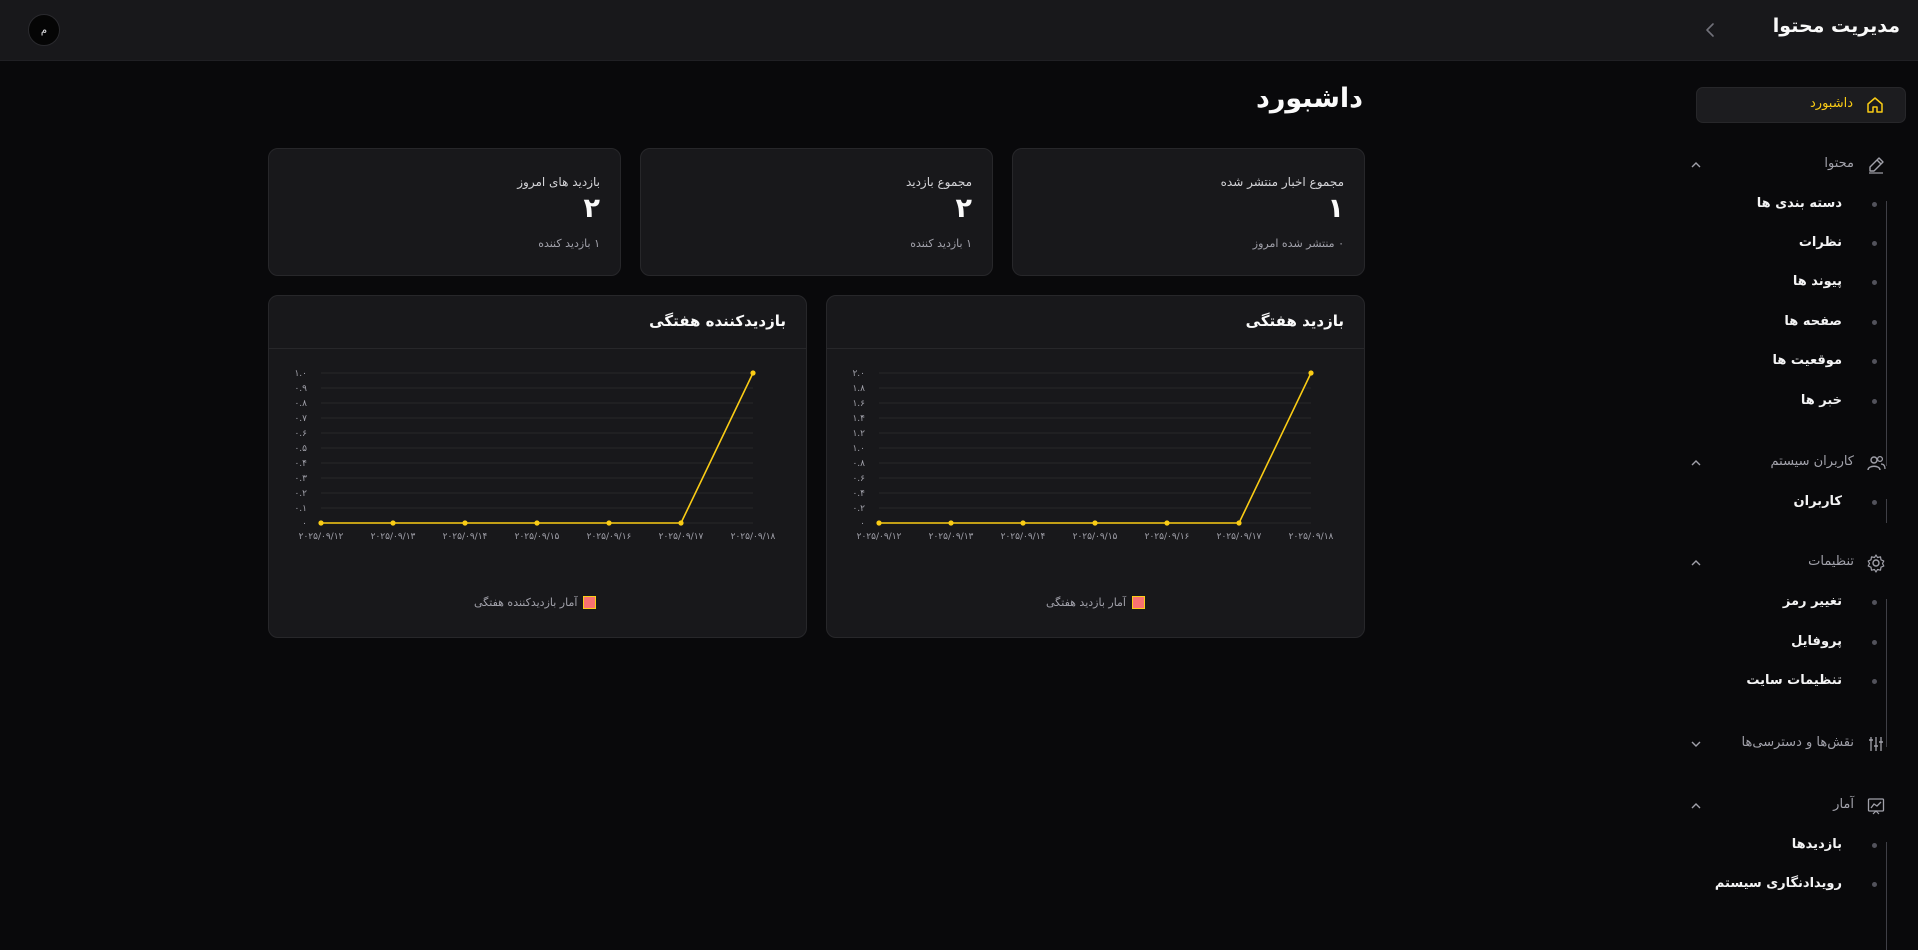 This screenshot has height=950, width=1918. Describe the element at coordinates (1095, 537) in the screenshot. I see `x-tick-label: ۲۰۲۵/۰۹/۱۵` at that location.